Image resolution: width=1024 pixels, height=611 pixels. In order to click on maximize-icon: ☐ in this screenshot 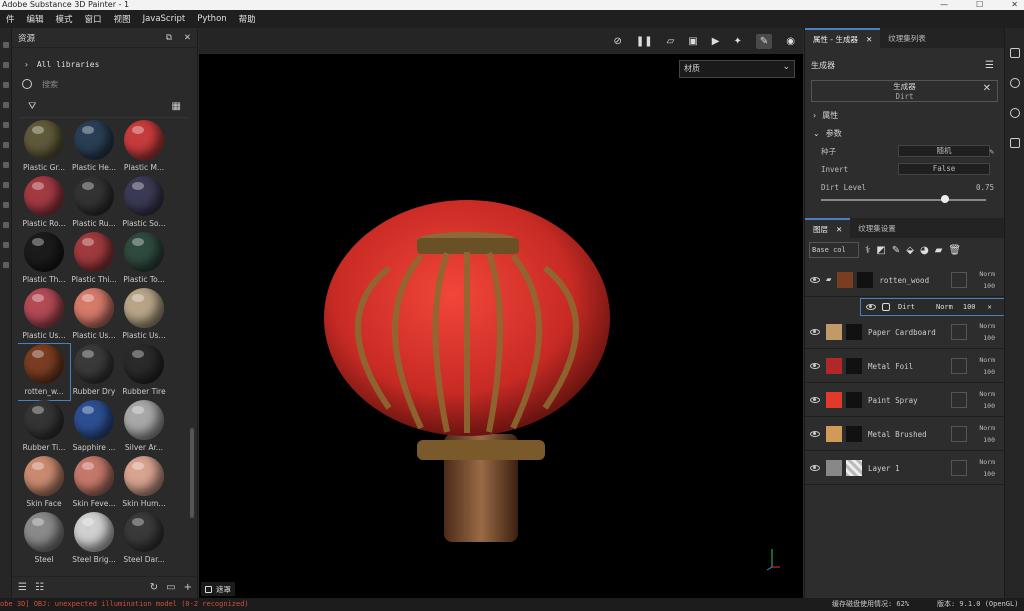, I will do `click(979, 5)`.